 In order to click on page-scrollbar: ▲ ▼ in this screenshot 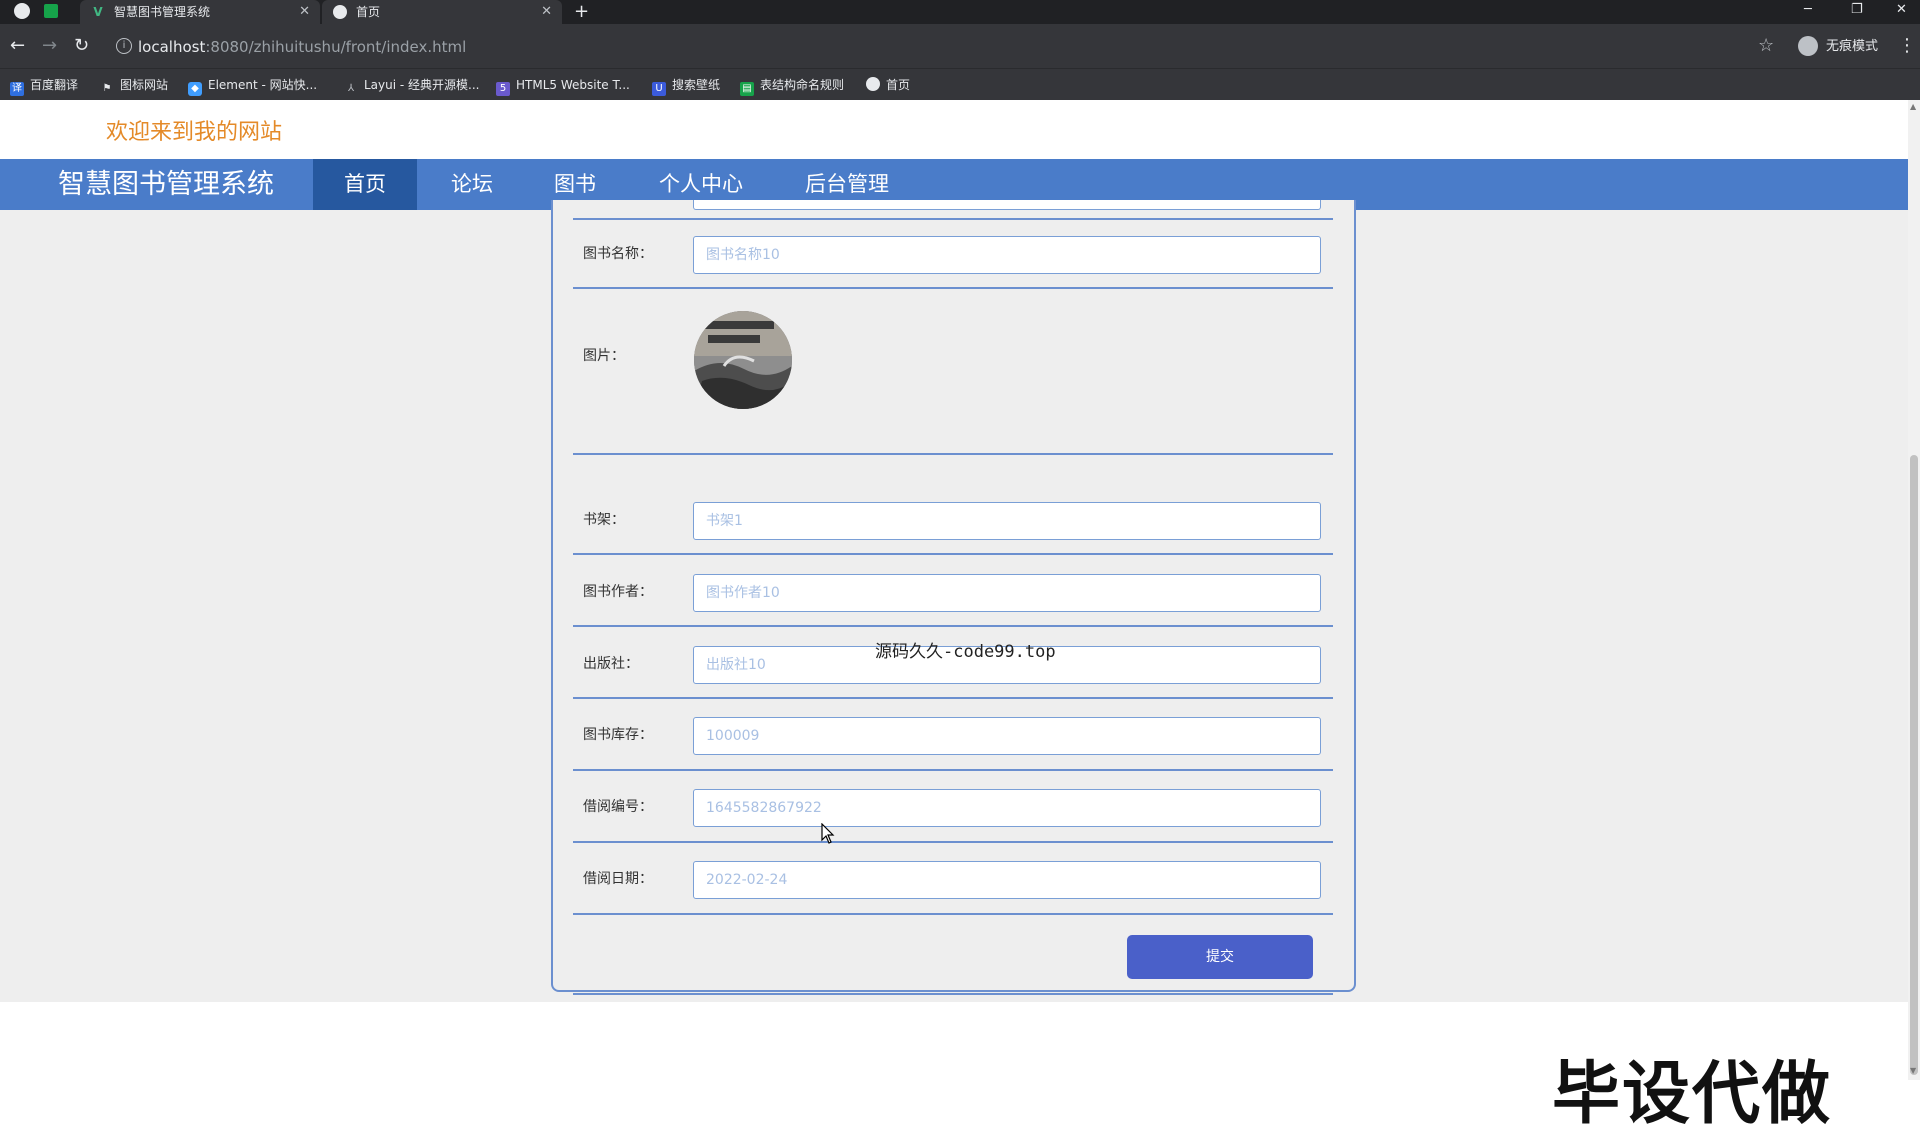, I will do `click(1914, 590)`.